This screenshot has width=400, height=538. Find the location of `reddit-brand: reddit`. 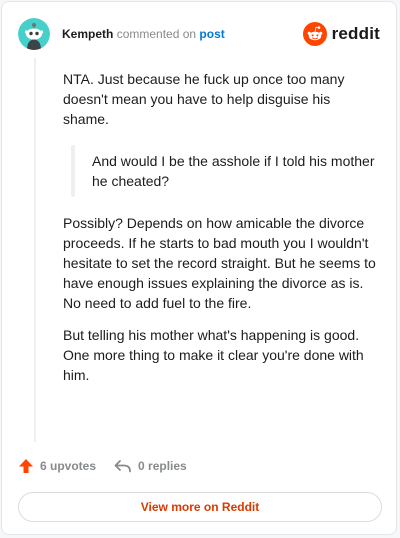

reddit-brand: reddit is located at coordinates (341, 34).